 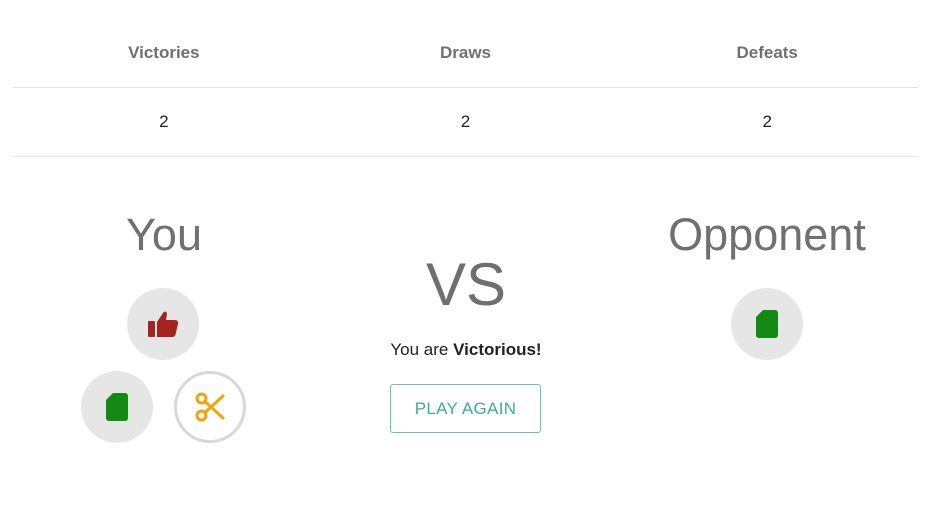 I want to click on paper-choice-button, so click(x=117, y=407).